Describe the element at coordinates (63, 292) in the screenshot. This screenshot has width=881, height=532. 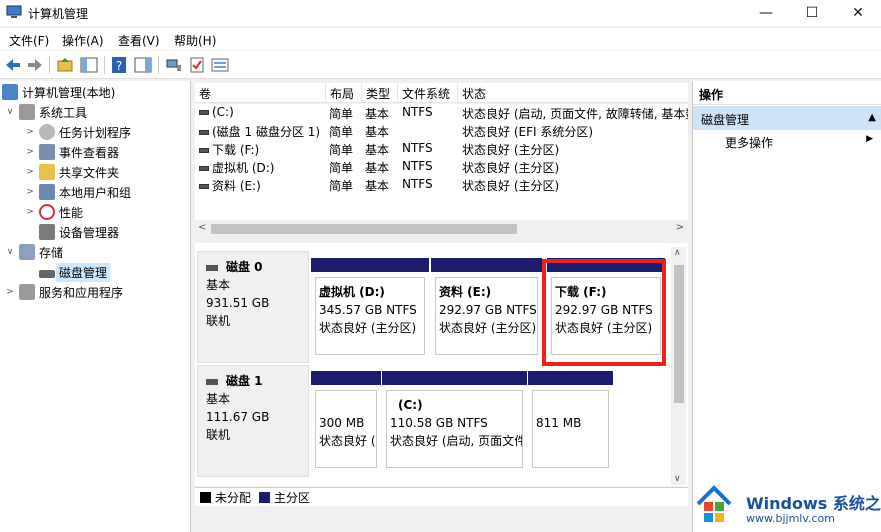
I see `tree-item-services: > 服务和应用程序` at that location.